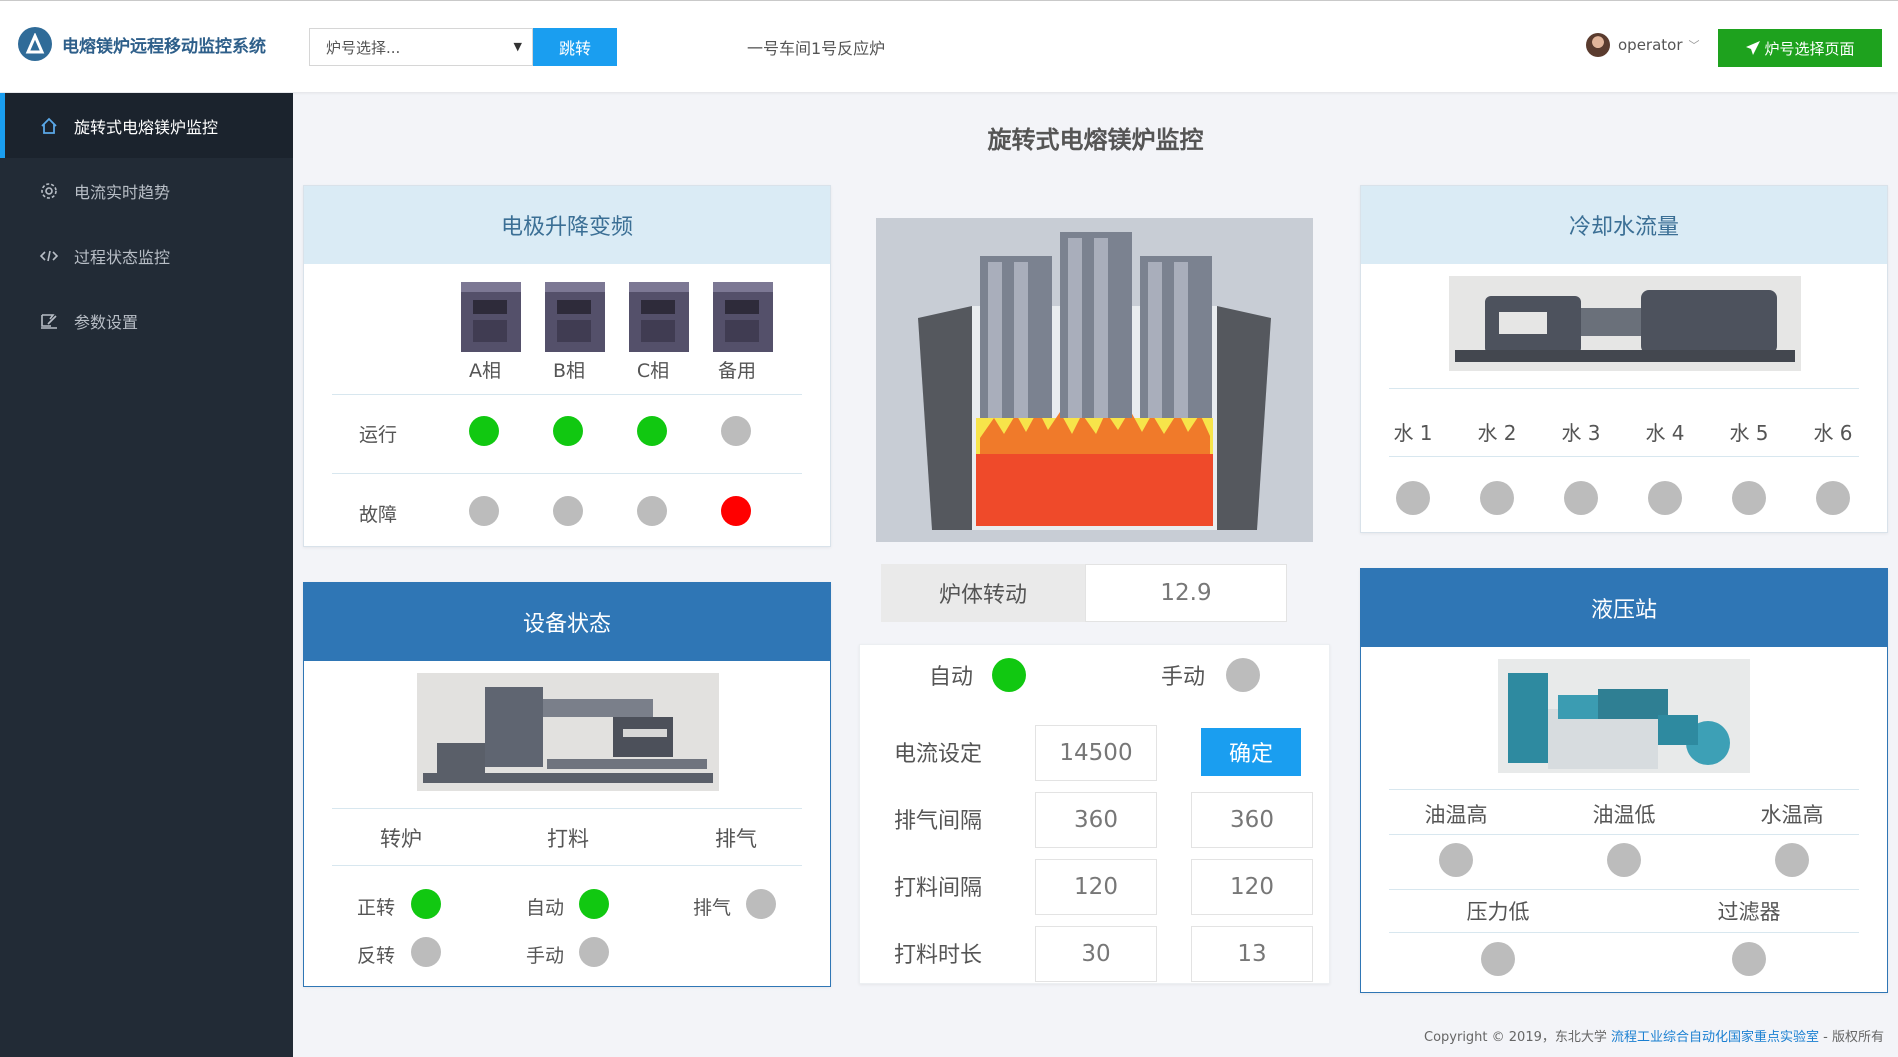  Describe the element at coordinates (938, 888) in the screenshot. I see `feed-interval-label: 打料间隔` at that location.